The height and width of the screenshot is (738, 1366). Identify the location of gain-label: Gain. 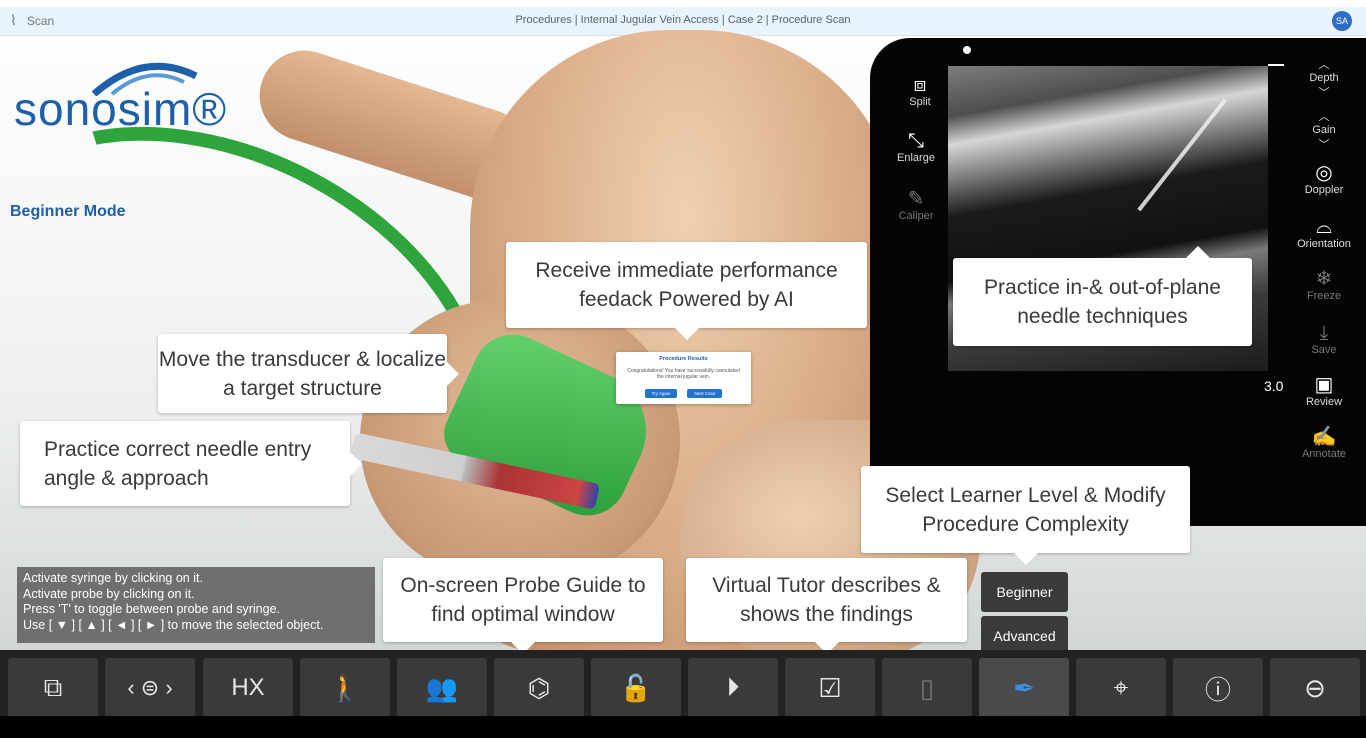
(1324, 130).